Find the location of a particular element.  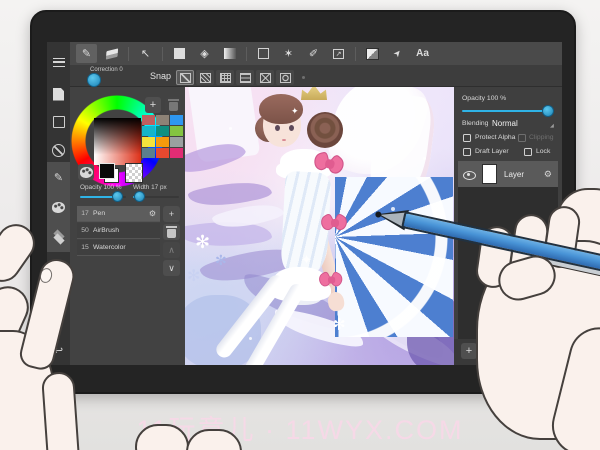

protect-alpha-label: Protect Alpha is located at coordinates (495, 137).